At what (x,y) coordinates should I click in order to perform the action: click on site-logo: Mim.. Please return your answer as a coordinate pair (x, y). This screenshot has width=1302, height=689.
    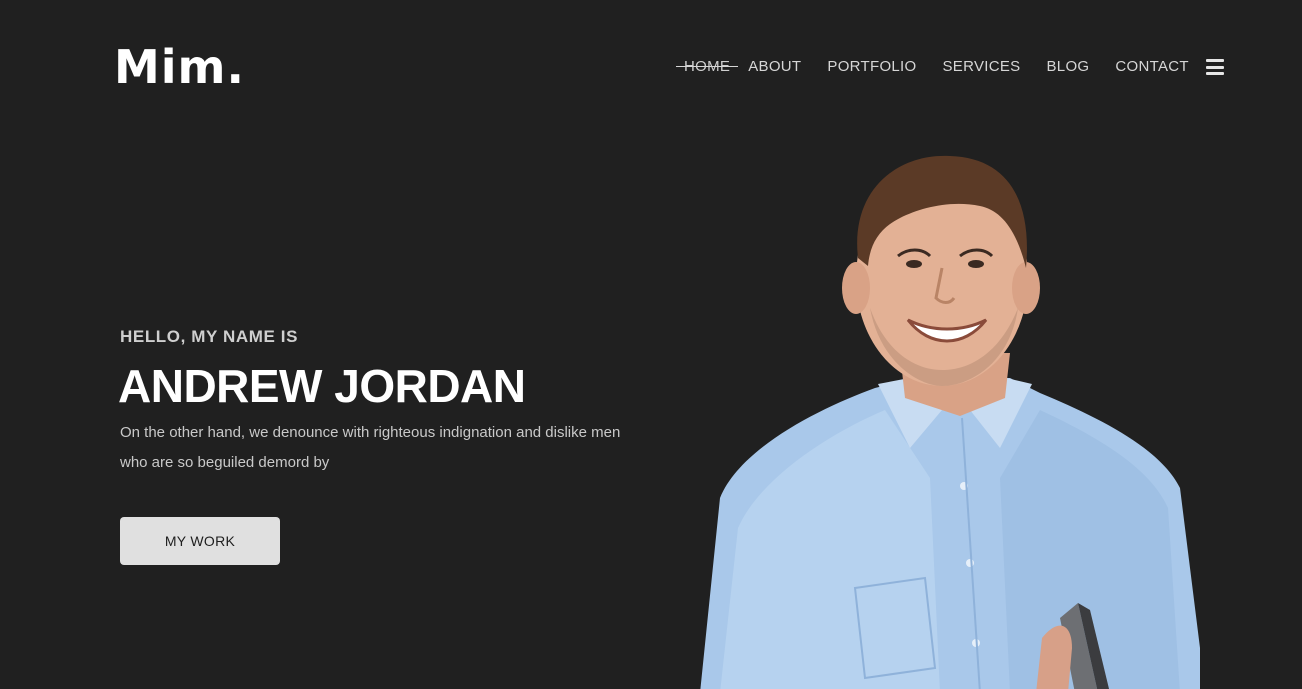
    Looking at the image, I should click on (179, 67).